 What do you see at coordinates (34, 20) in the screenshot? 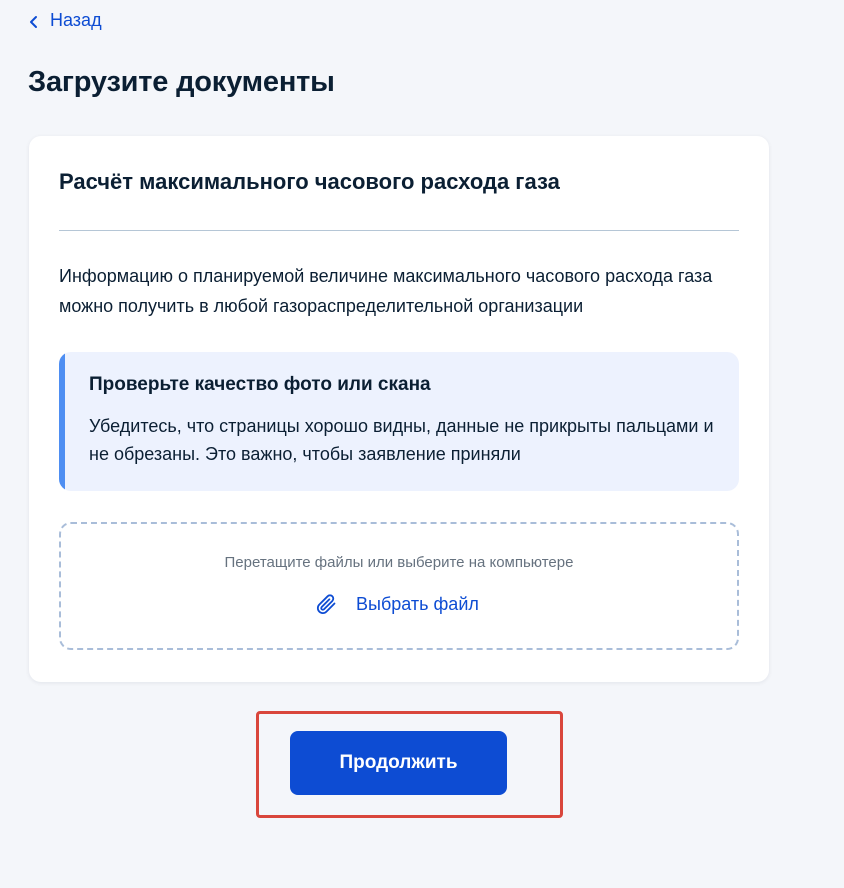
I see `chevron-left-icon` at bounding box center [34, 20].